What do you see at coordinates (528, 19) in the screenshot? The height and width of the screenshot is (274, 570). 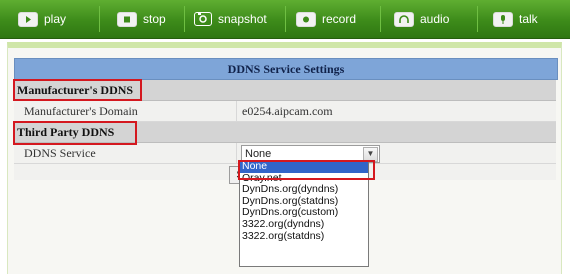 I see `talk-label: talk` at bounding box center [528, 19].